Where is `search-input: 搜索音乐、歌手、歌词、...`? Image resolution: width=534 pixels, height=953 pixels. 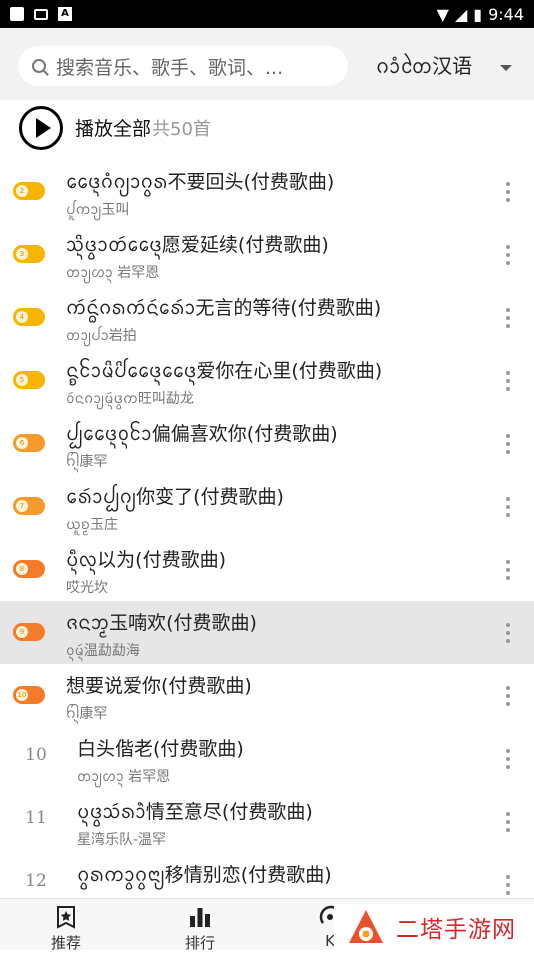
search-input: 搜索音乐、歌手、歌词、... is located at coordinates (183, 66).